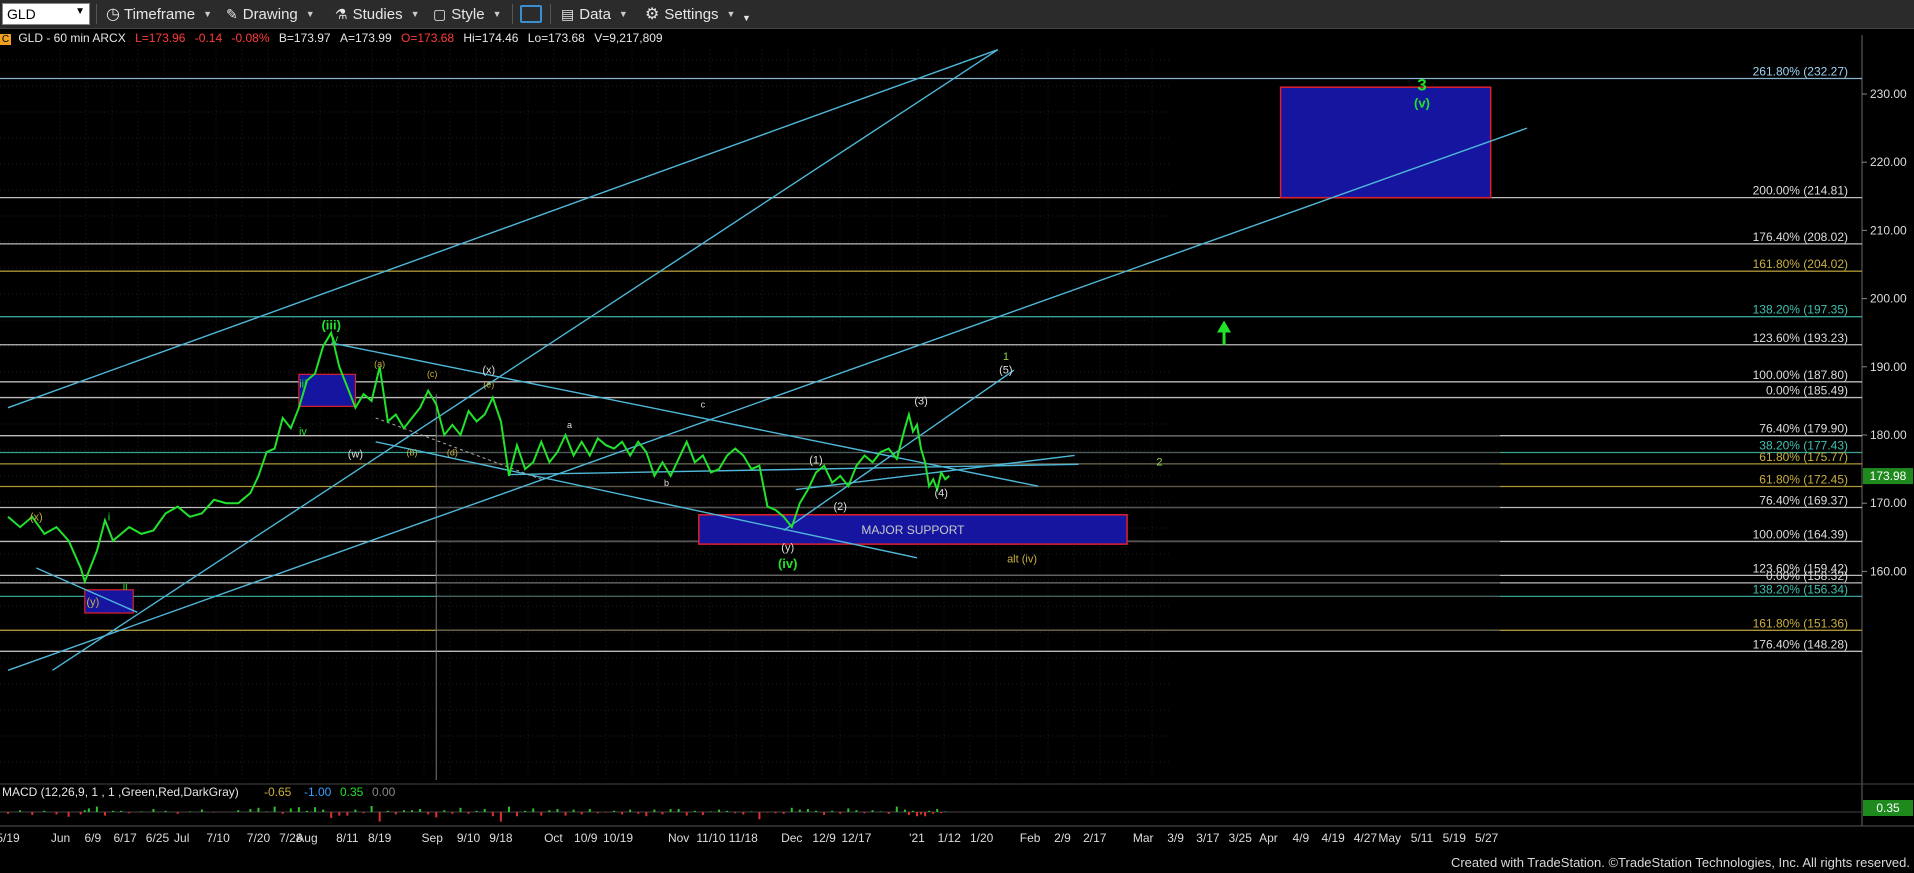 This screenshot has height=873, width=1914. I want to click on support-box-label: MAJOR SUPPORT, so click(913, 530).